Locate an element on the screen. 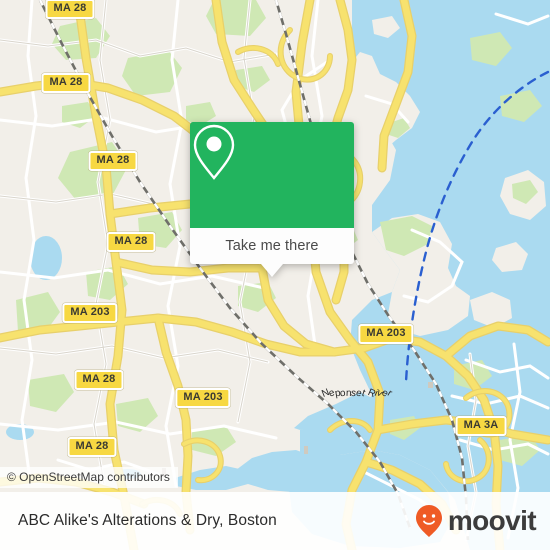 The height and width of the screenshot is (550, 550). location-popup-card: Take me there is located at coordinates (272, 199).